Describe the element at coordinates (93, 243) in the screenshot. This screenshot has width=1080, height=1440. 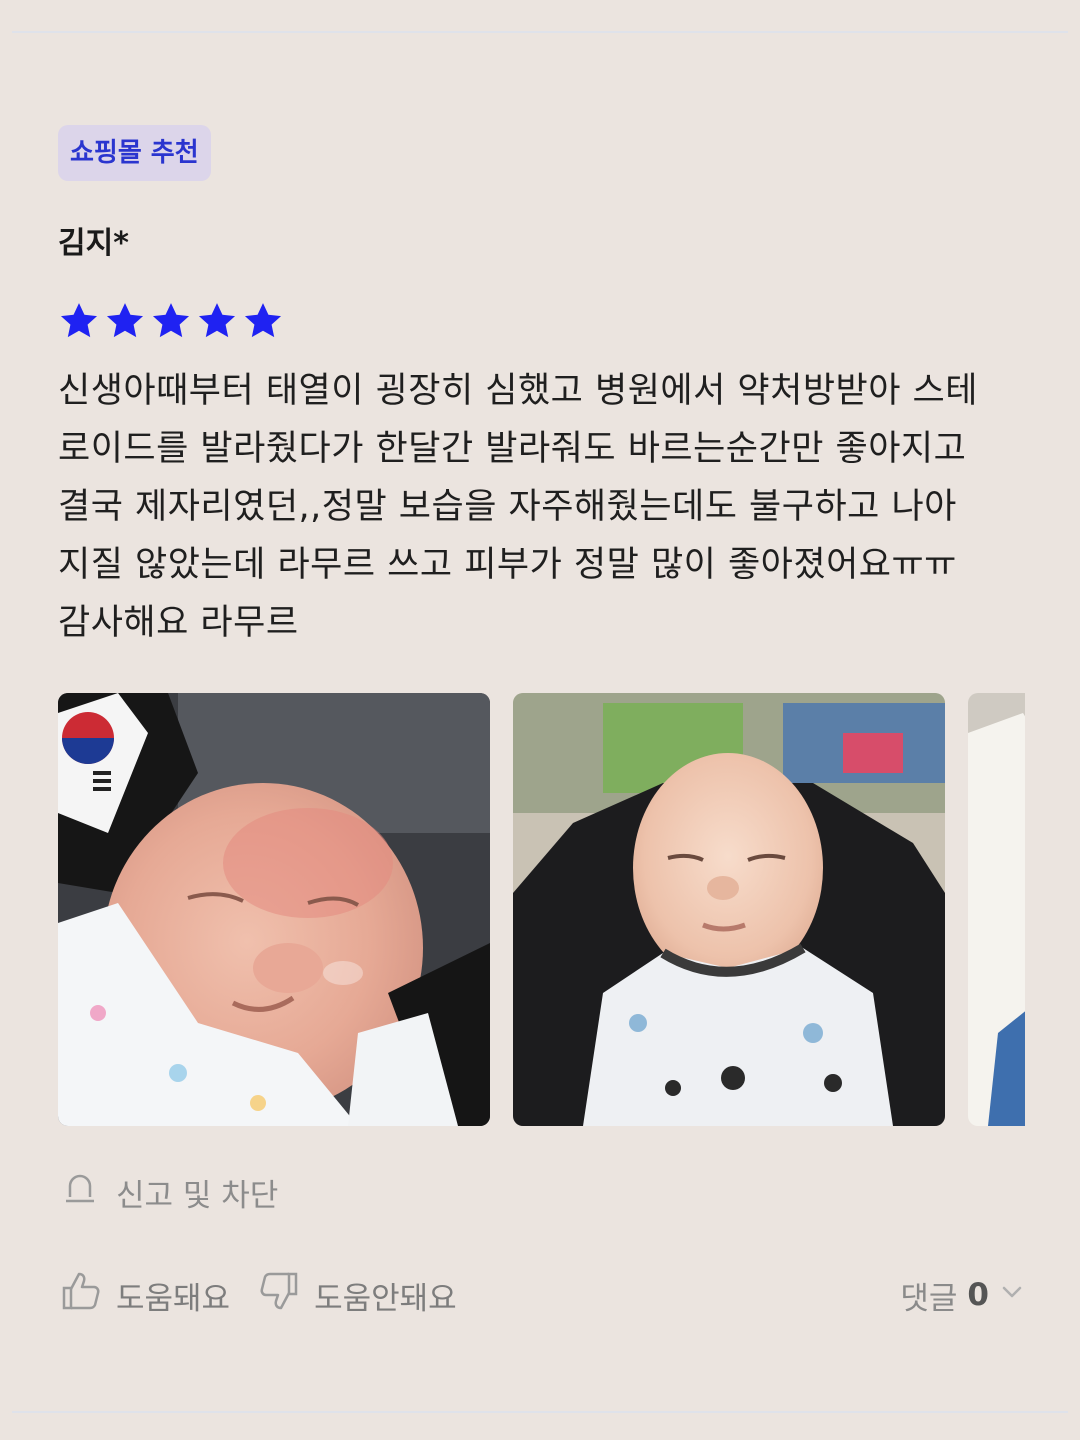
I see `review-author: 김지*` at that location.